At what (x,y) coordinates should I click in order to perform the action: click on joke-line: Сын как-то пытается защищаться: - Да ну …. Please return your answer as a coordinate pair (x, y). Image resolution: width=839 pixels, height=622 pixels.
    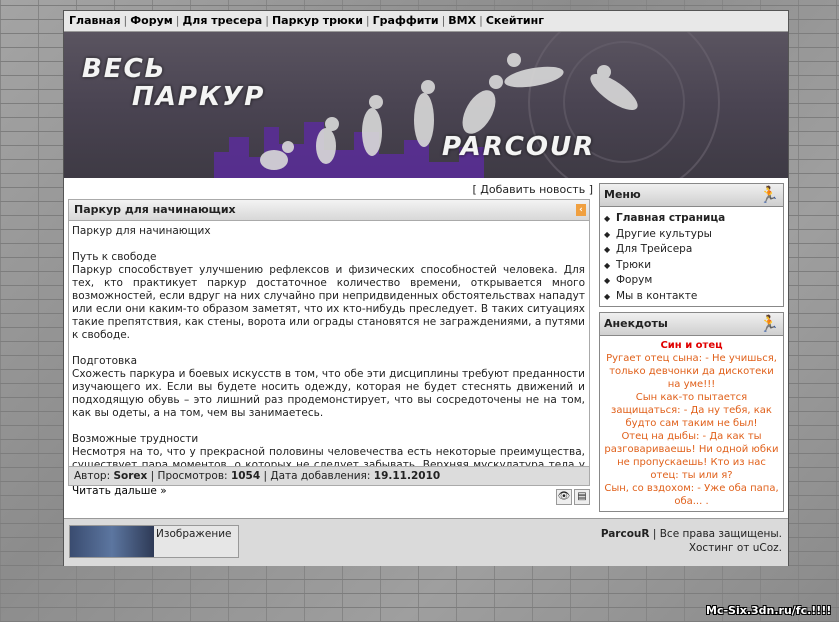
    Looking at the image, I should click on (691, 410).